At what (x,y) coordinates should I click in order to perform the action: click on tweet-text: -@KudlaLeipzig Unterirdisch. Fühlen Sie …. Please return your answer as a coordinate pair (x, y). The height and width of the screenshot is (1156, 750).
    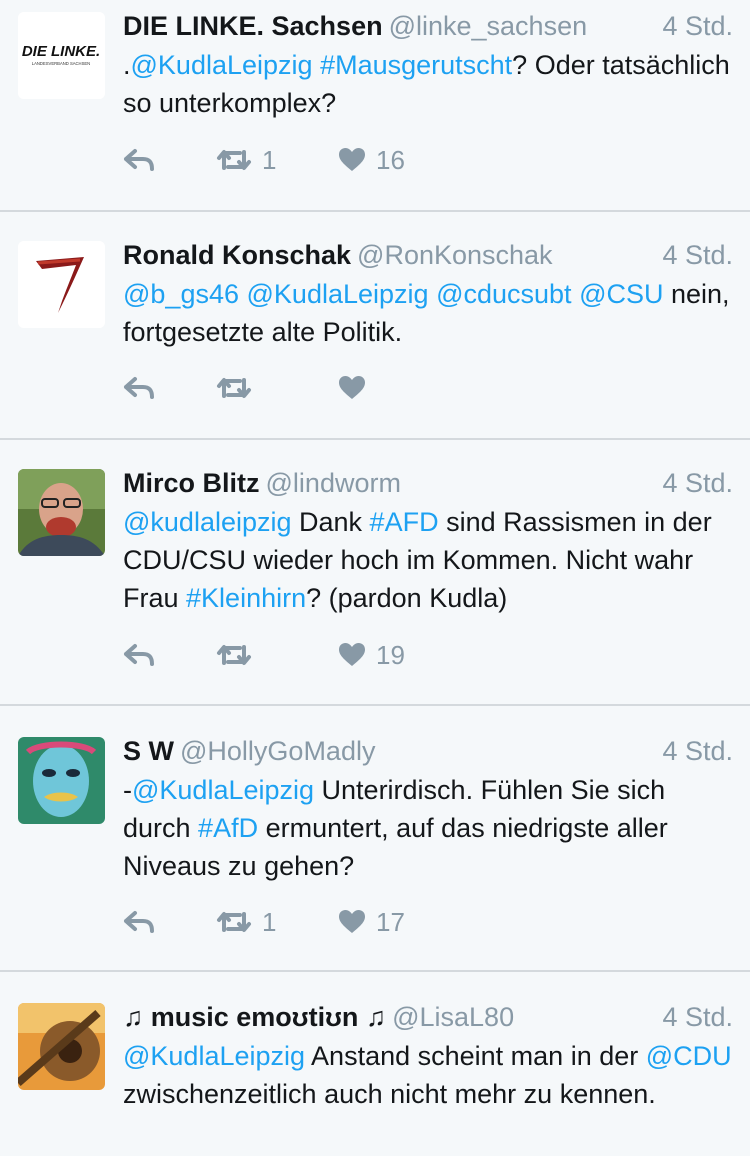
    Looking at the image, I should click on (428, 828).